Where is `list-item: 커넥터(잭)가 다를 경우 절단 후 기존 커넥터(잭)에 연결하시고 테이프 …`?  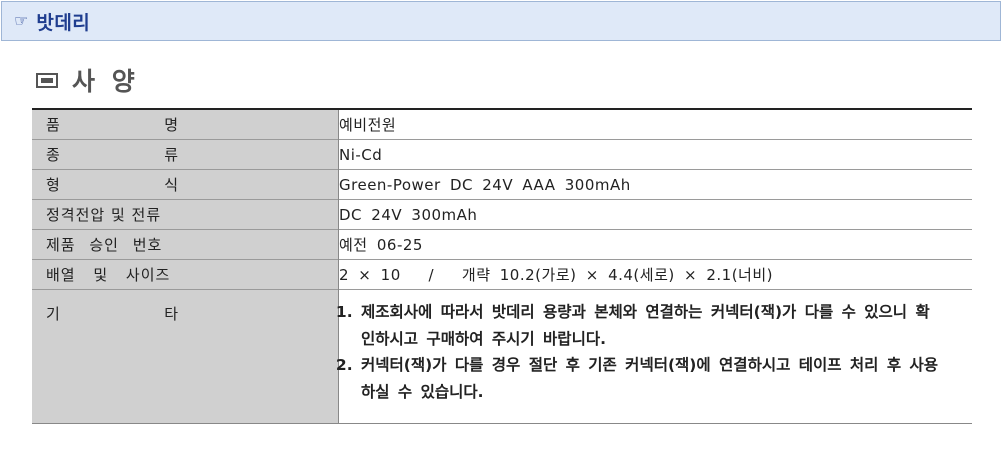
list-item: 커넥터(잭)가 다를 경우 절단 후 기존 커넥터(잭)에 연결하시고 테이프 … is located at coordinates (651, 378).